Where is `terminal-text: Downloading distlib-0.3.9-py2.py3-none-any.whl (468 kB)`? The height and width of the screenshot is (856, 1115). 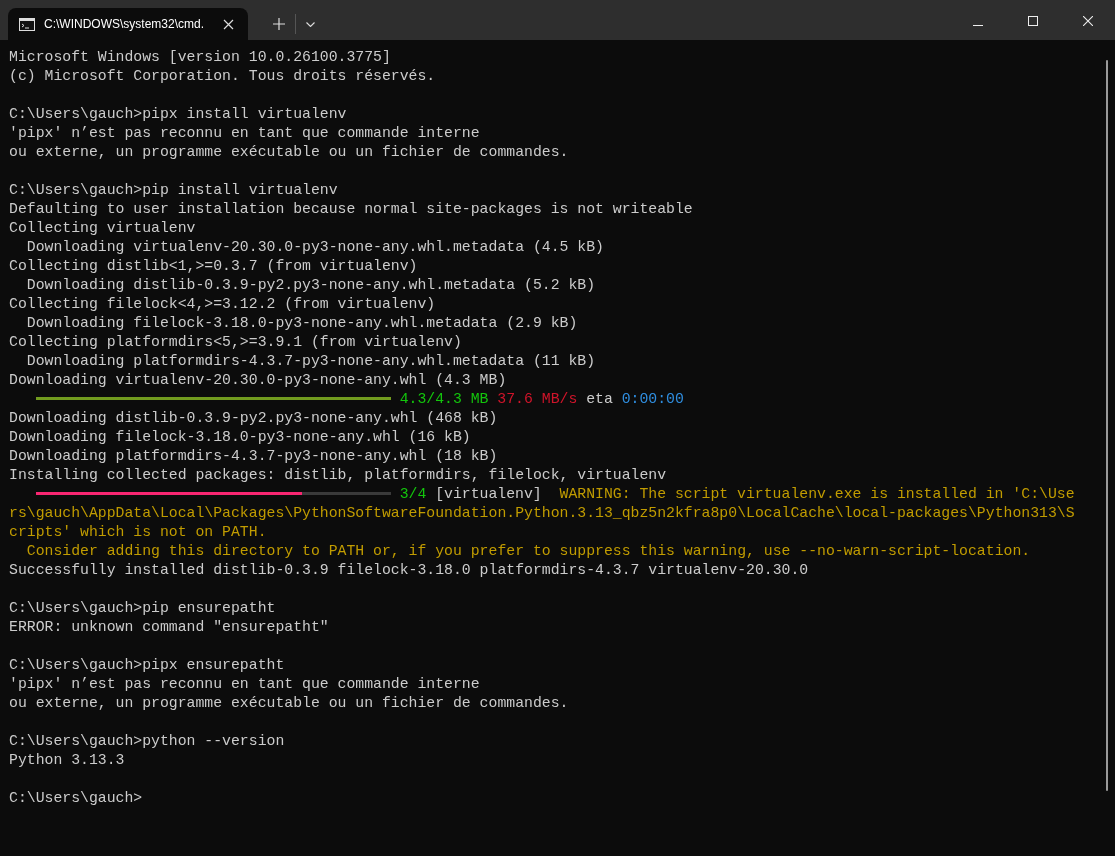 terminal-text: Downloading distlib-0.3.9-py2.py3-none-any.whl (468 kB) is located at coordinates (253, 418).